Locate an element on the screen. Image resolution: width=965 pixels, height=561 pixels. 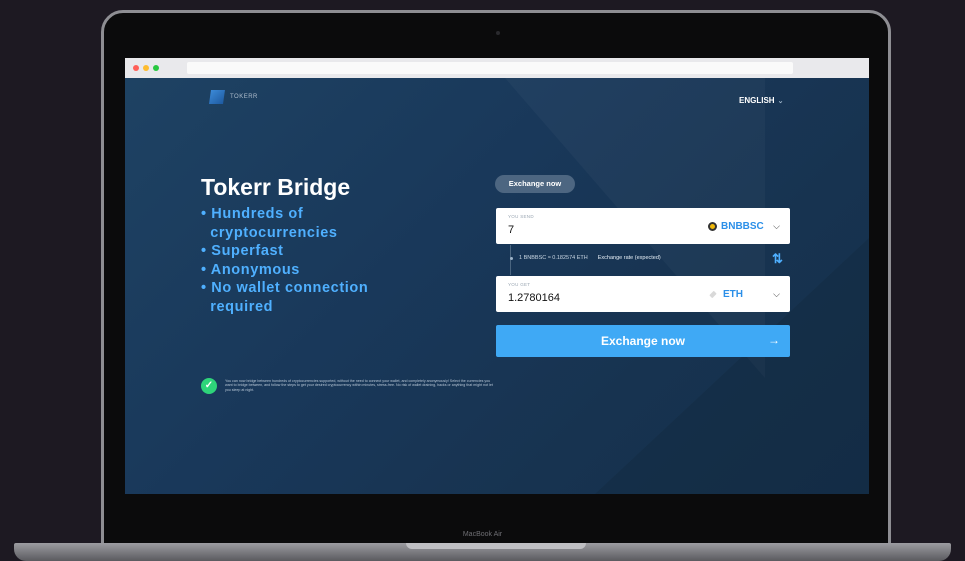
language-selector: ENGLISH ⌄ is located at coordinates (761, 100).